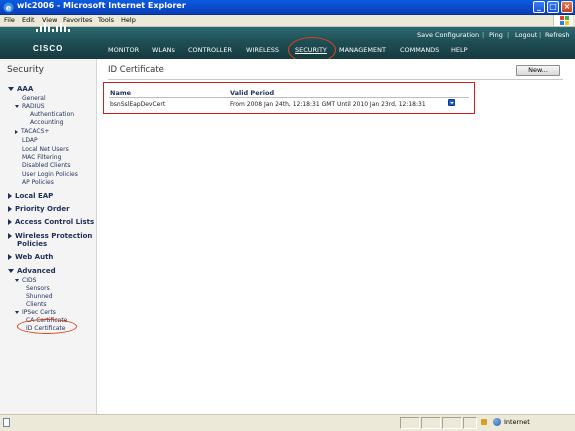  I want to click on sidebar-item-label: Local EAP, so click(34, 196).